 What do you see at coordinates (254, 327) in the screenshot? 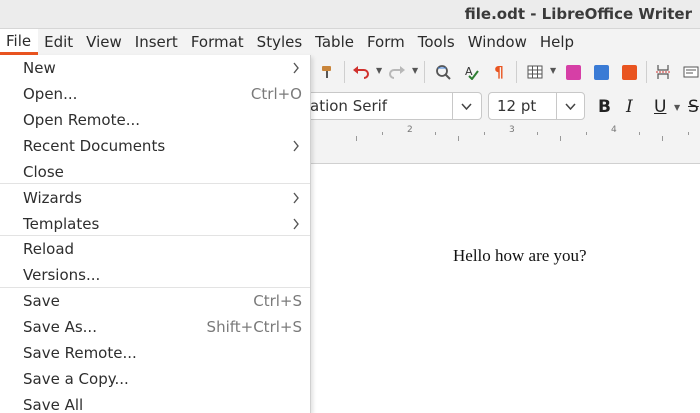
I see `shortcut-label: Shift+Ctrl+S` at bounding box center [254, 327].